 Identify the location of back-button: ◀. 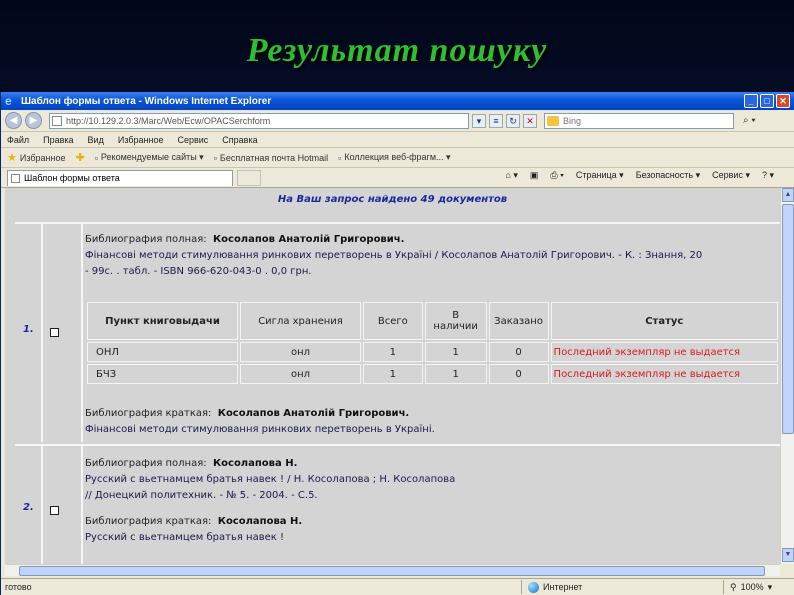
(13, 120).